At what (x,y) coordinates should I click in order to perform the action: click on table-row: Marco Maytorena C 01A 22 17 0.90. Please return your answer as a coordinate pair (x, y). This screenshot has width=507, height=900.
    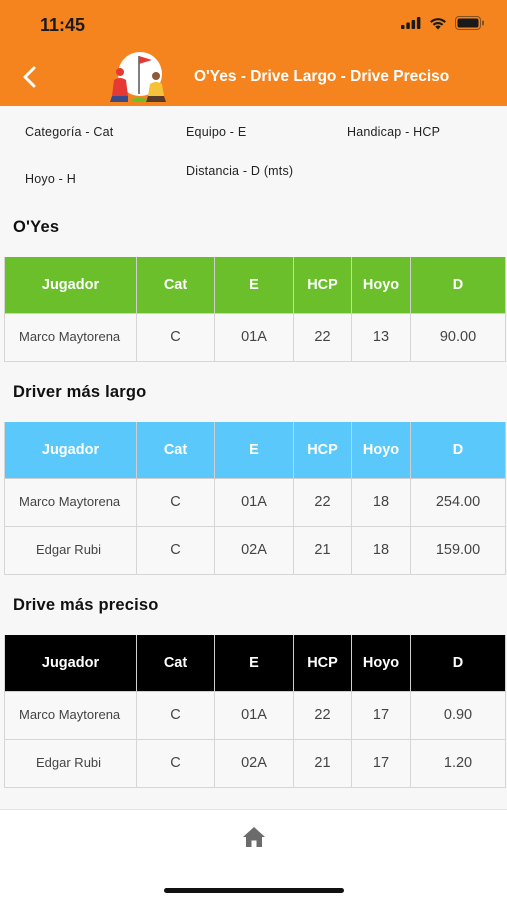
    Looking at the image, I should click on (255, 715).